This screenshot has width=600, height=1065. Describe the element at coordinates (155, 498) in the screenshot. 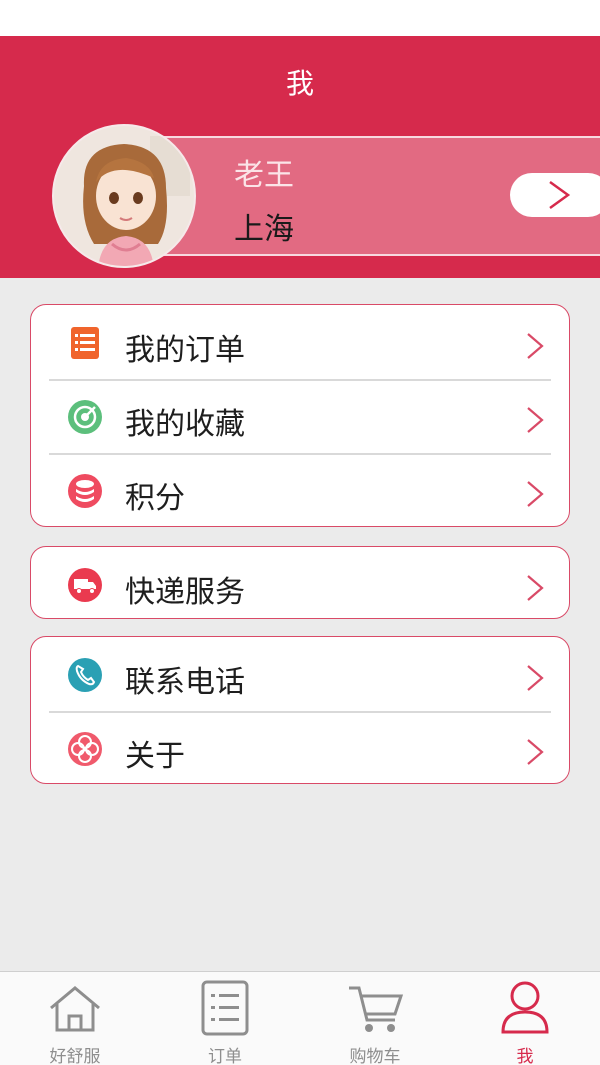

I see `menu-item-label: 积分` at that location.